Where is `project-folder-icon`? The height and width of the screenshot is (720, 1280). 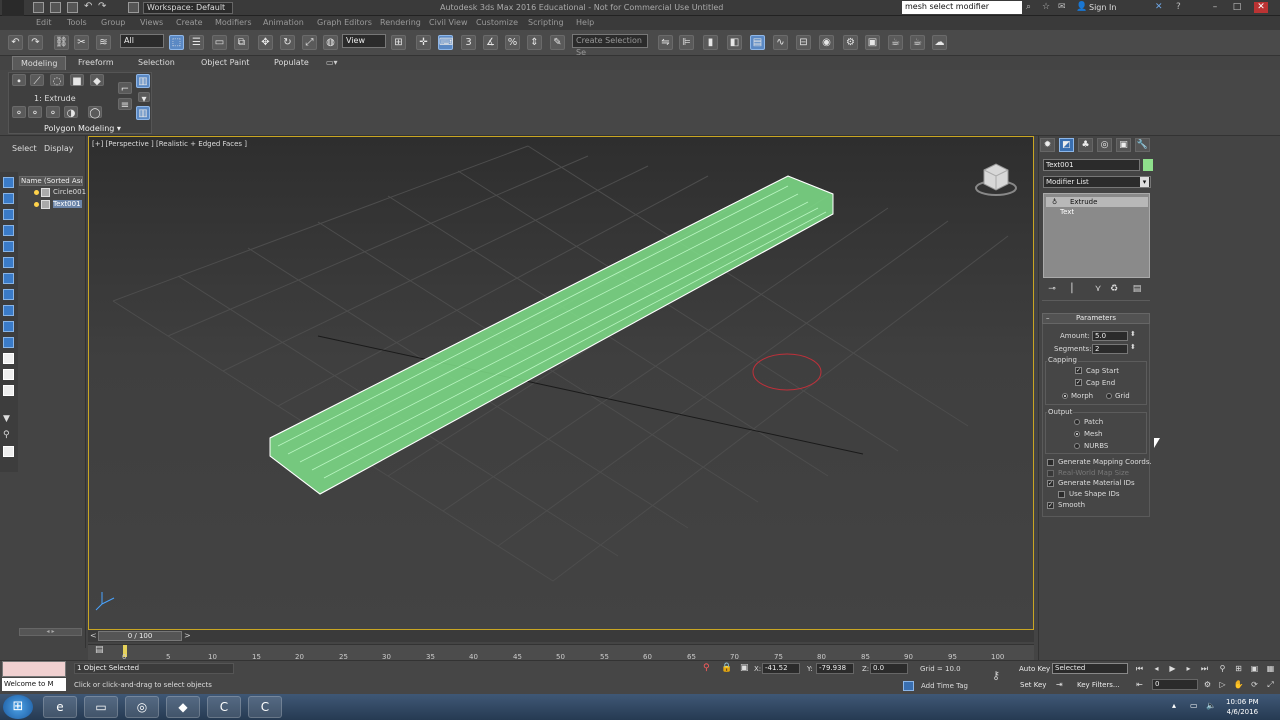 project-folder-icon is located at coordinates (133, 7).